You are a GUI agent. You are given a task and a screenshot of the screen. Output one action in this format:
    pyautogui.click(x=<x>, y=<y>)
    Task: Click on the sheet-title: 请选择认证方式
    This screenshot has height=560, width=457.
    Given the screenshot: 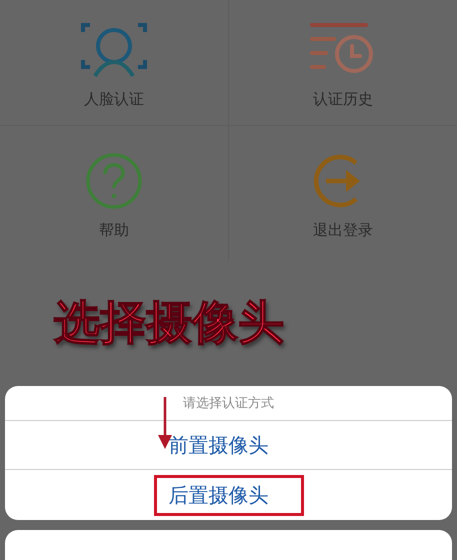 What is the action you would take?
    pyautogui.click(x=228, y=403)
    